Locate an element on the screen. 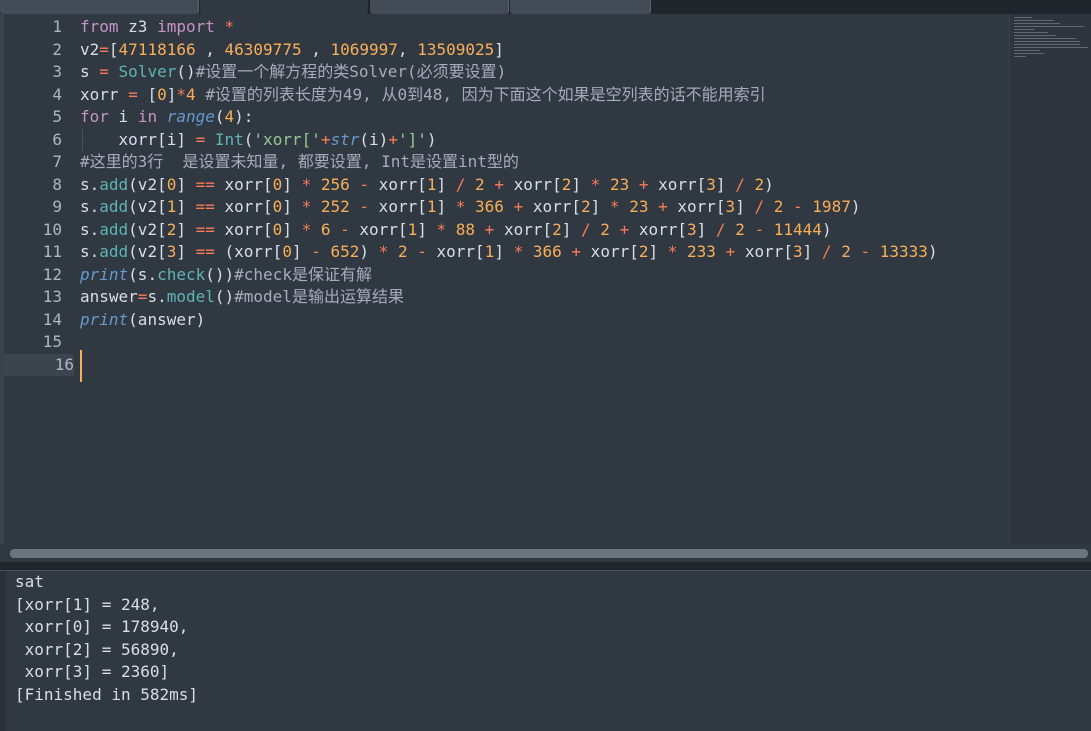 The height and width of the screenshot is (731, 1091). code-token: () is located at coordinates (224, 296).